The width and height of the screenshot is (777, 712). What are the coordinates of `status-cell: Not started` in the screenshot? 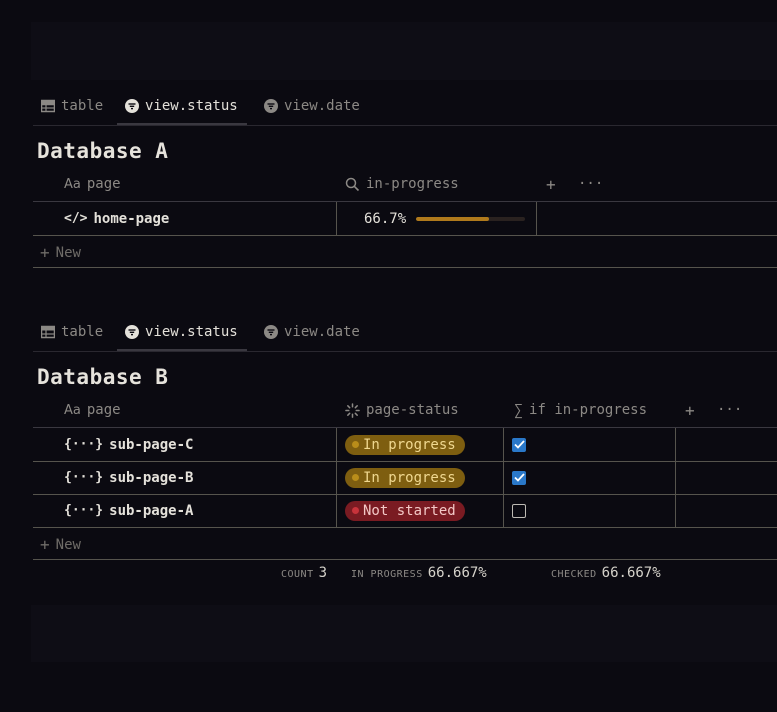 It's located at (405, 510).